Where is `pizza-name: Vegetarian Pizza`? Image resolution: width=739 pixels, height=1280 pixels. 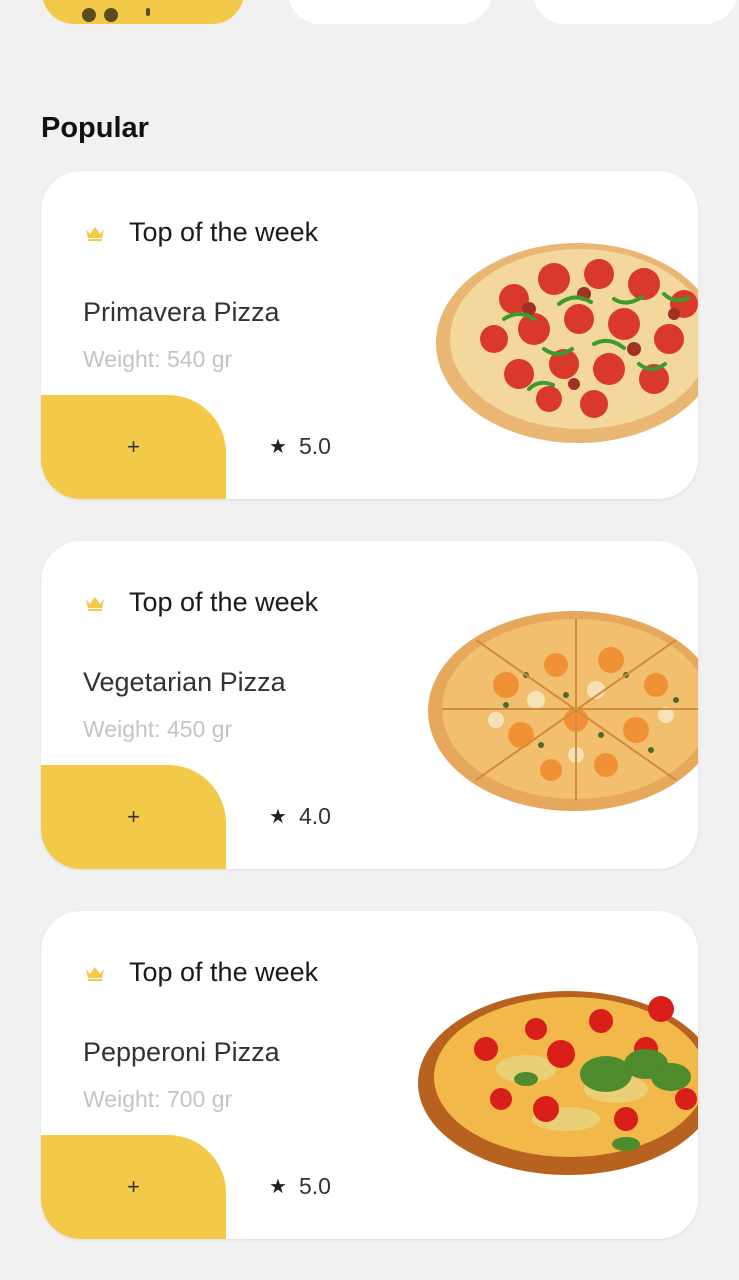
pizza-name: Vegetarian Pizza is located at coordinates (184, 682).